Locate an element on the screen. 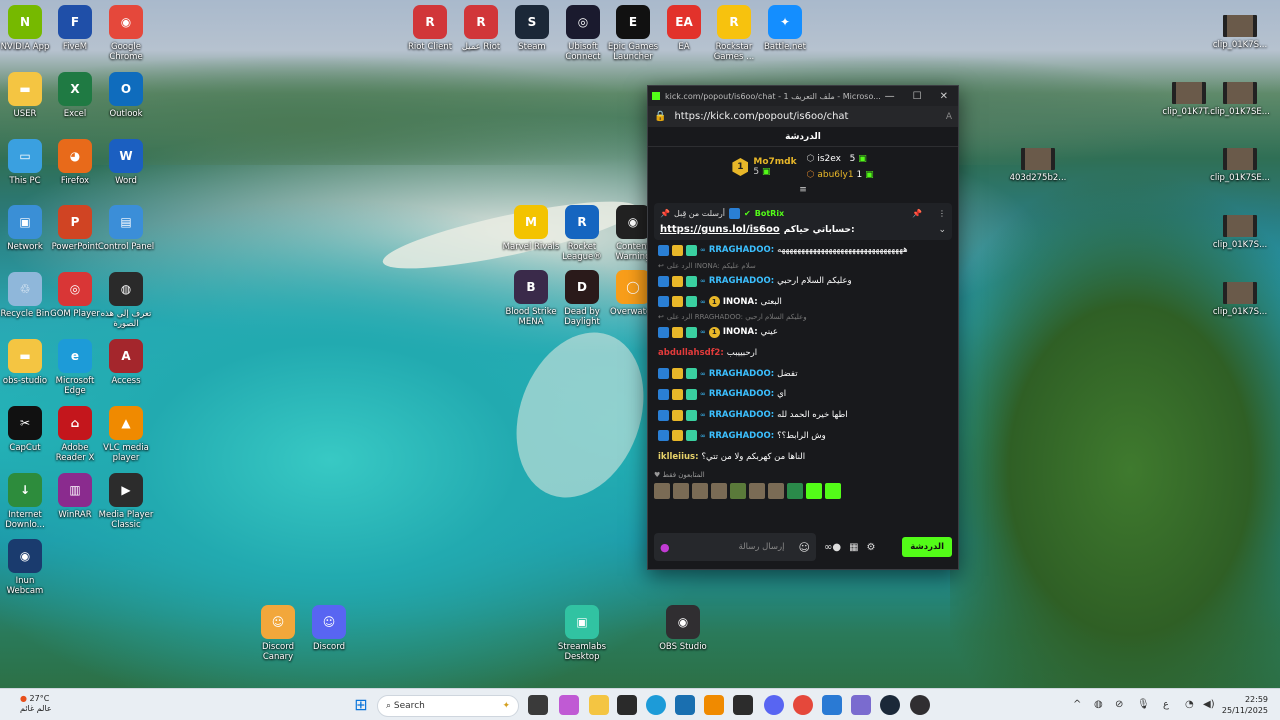  collapse-icon: ≡ is located at coordinates (803, 190).